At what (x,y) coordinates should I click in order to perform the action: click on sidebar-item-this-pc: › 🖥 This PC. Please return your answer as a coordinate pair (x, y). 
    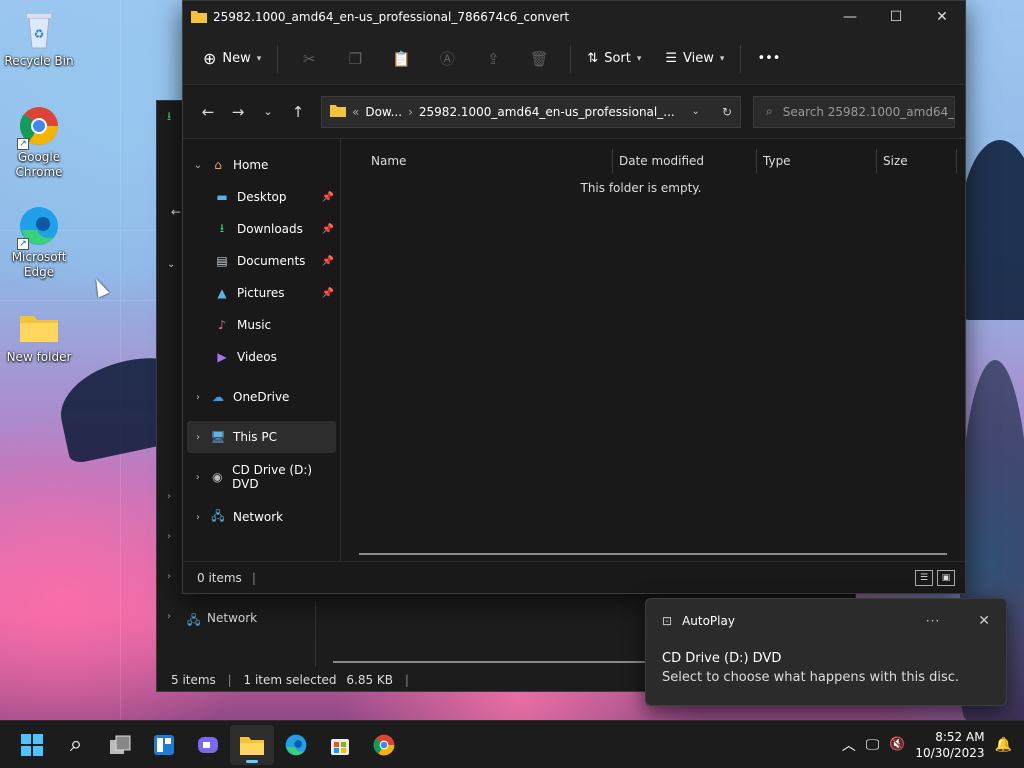
    Looking at the image, I should click on (261, 437).